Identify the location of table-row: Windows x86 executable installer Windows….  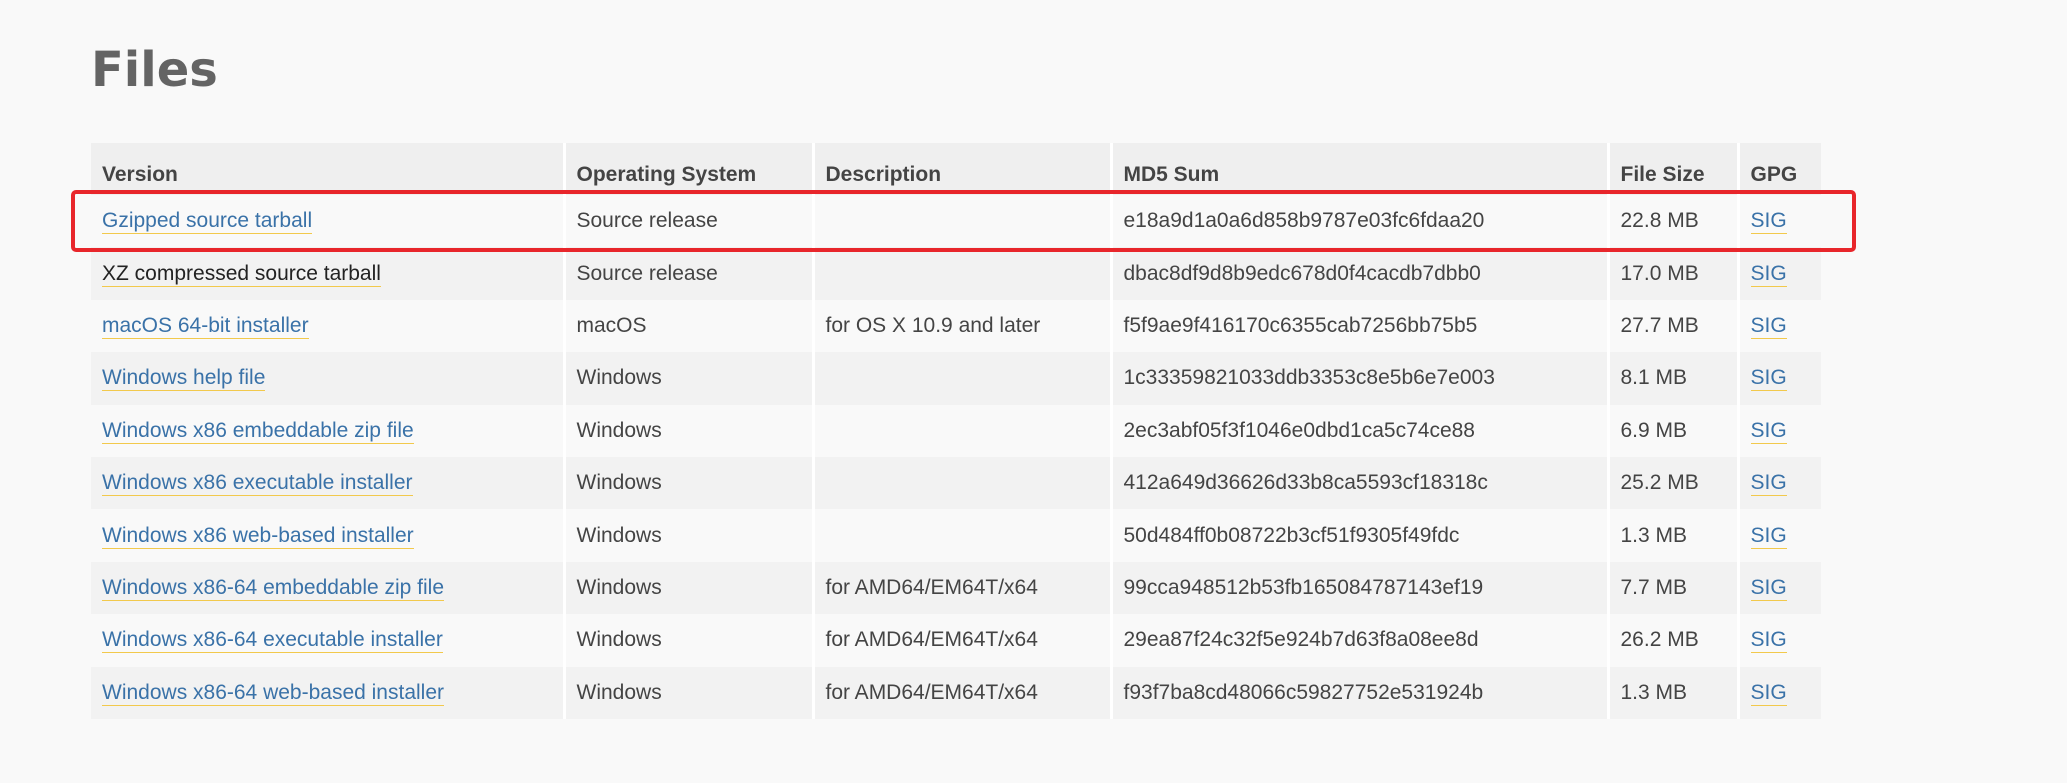
(956, 483).